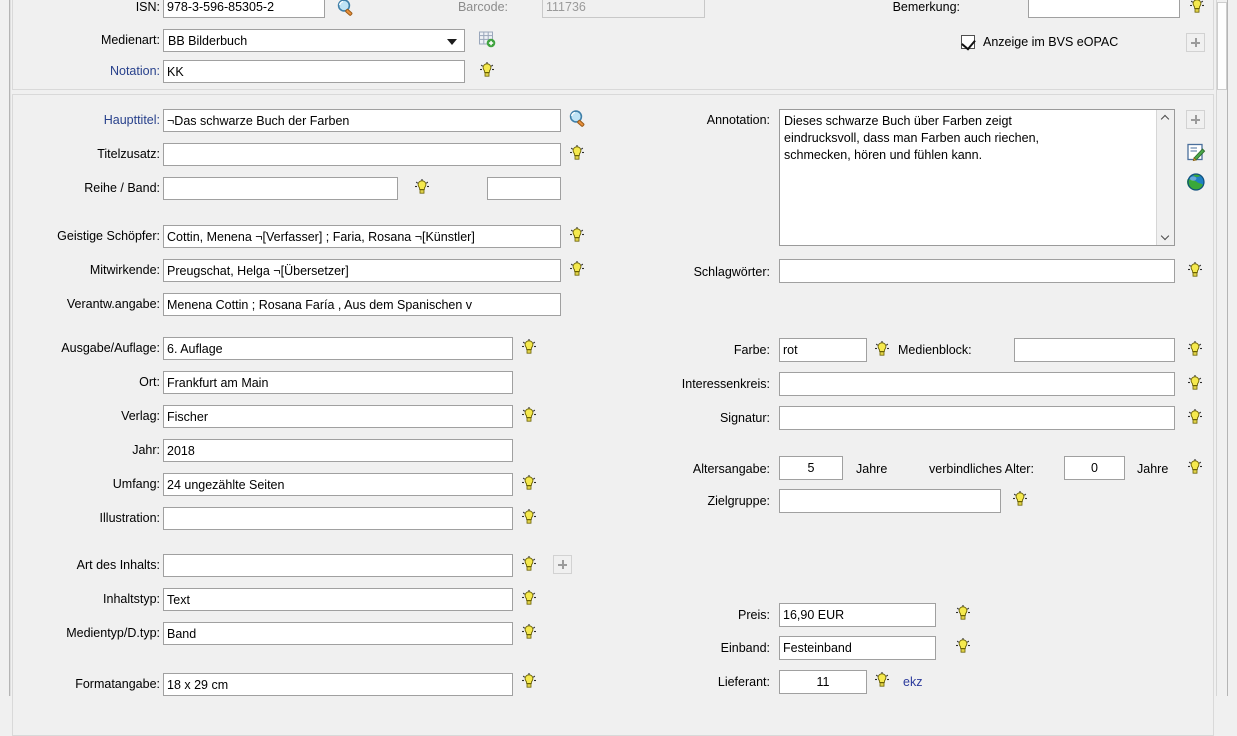  What do you see at coordinates (977, 271) in the screenshot?
I see `schlagwoerter-input` at bounding box center [977, 271].